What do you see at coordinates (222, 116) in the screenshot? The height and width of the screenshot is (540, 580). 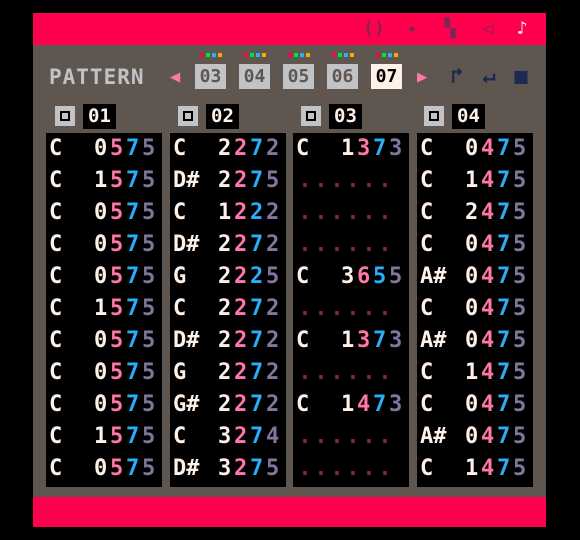 I see `channel-2-number: 02` at bounding box center [222, 116].